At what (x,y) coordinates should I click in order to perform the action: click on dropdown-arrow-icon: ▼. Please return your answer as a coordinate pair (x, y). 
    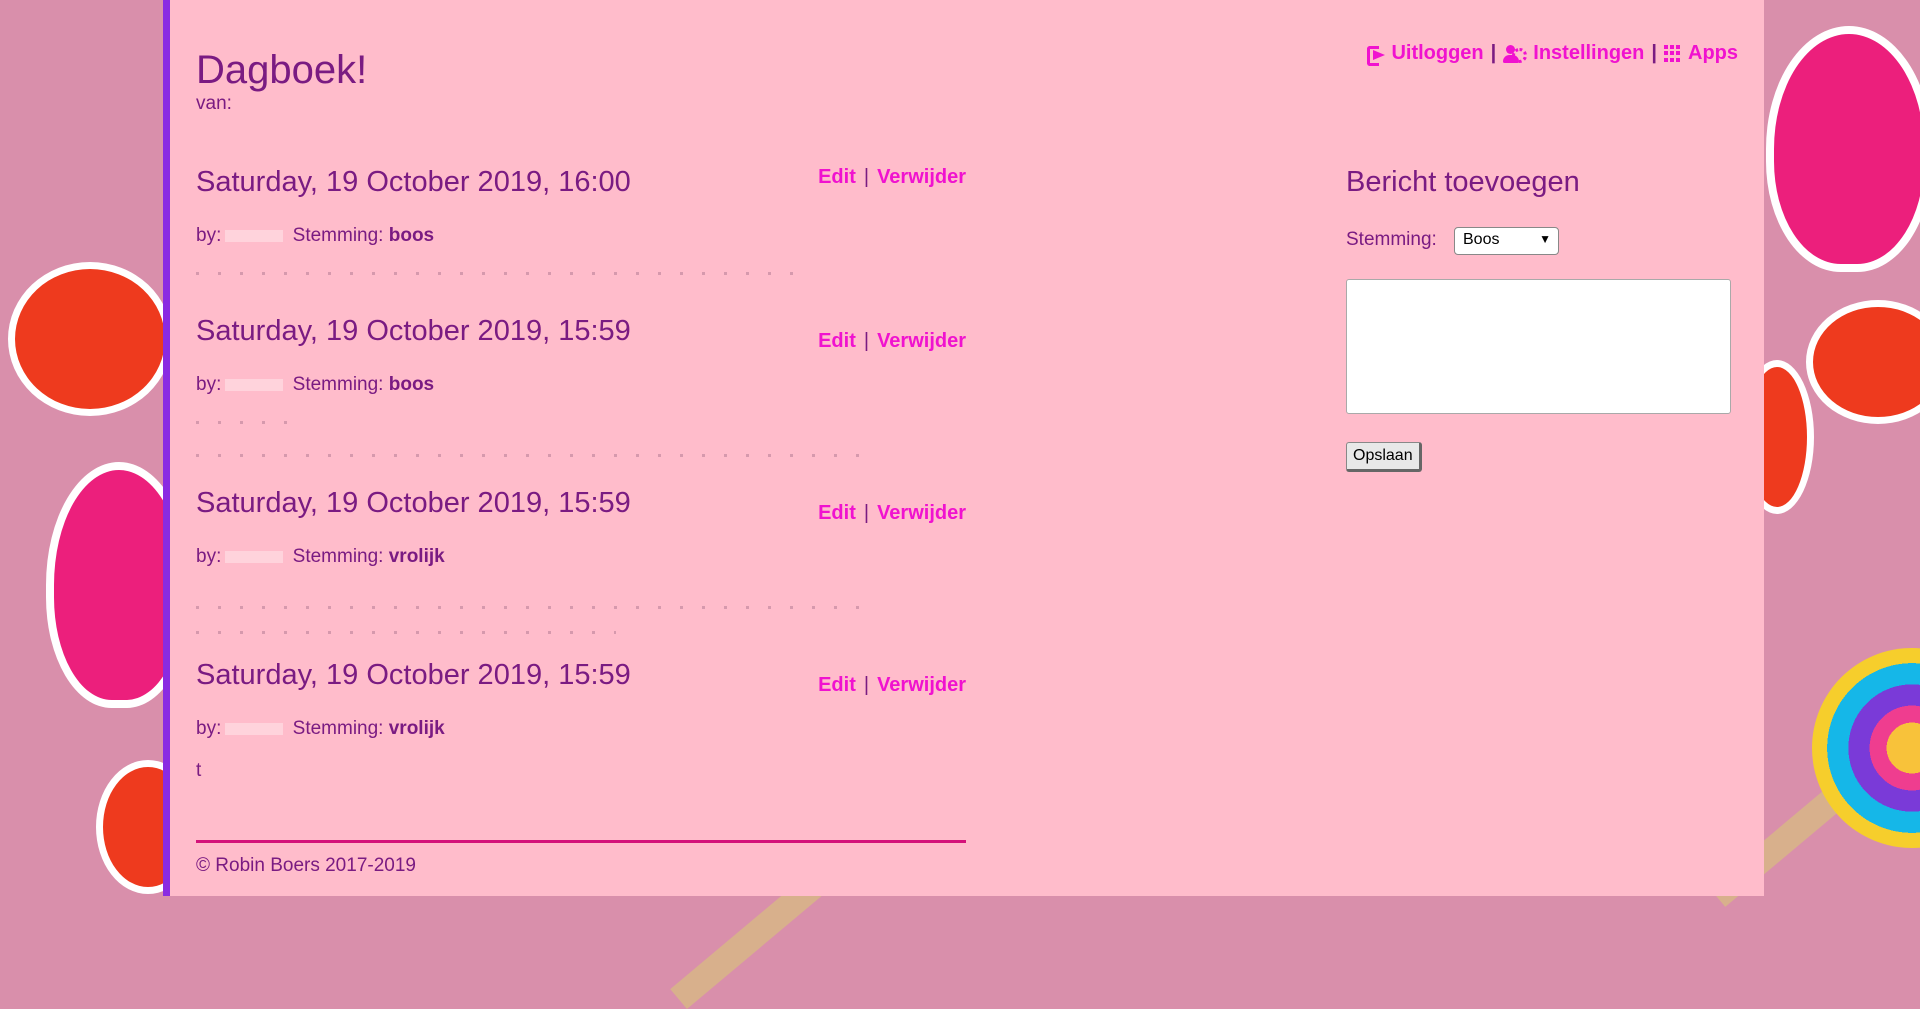
    Looking at the image, I should click on (1545, 239).